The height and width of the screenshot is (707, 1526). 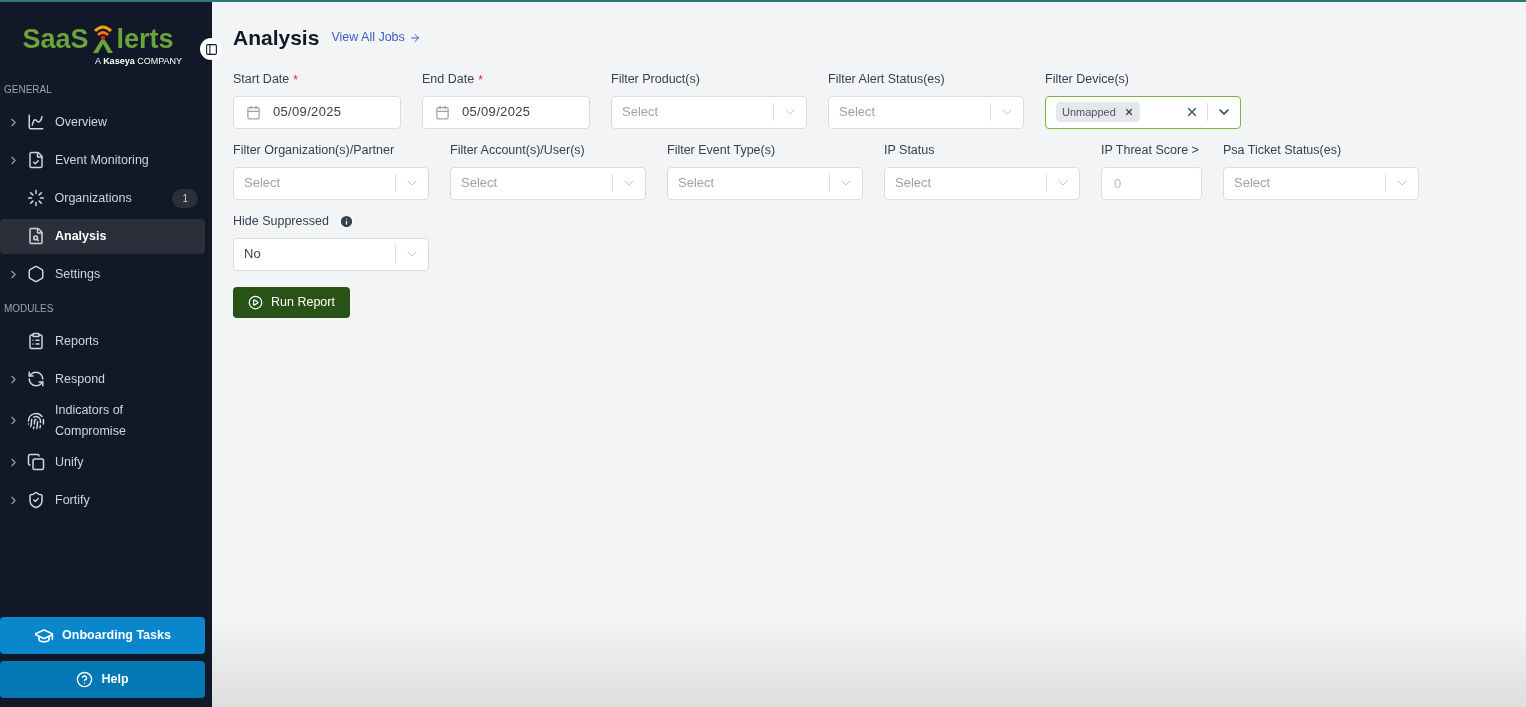 I want to click on help-button: Help, so click(x=102, y=679).